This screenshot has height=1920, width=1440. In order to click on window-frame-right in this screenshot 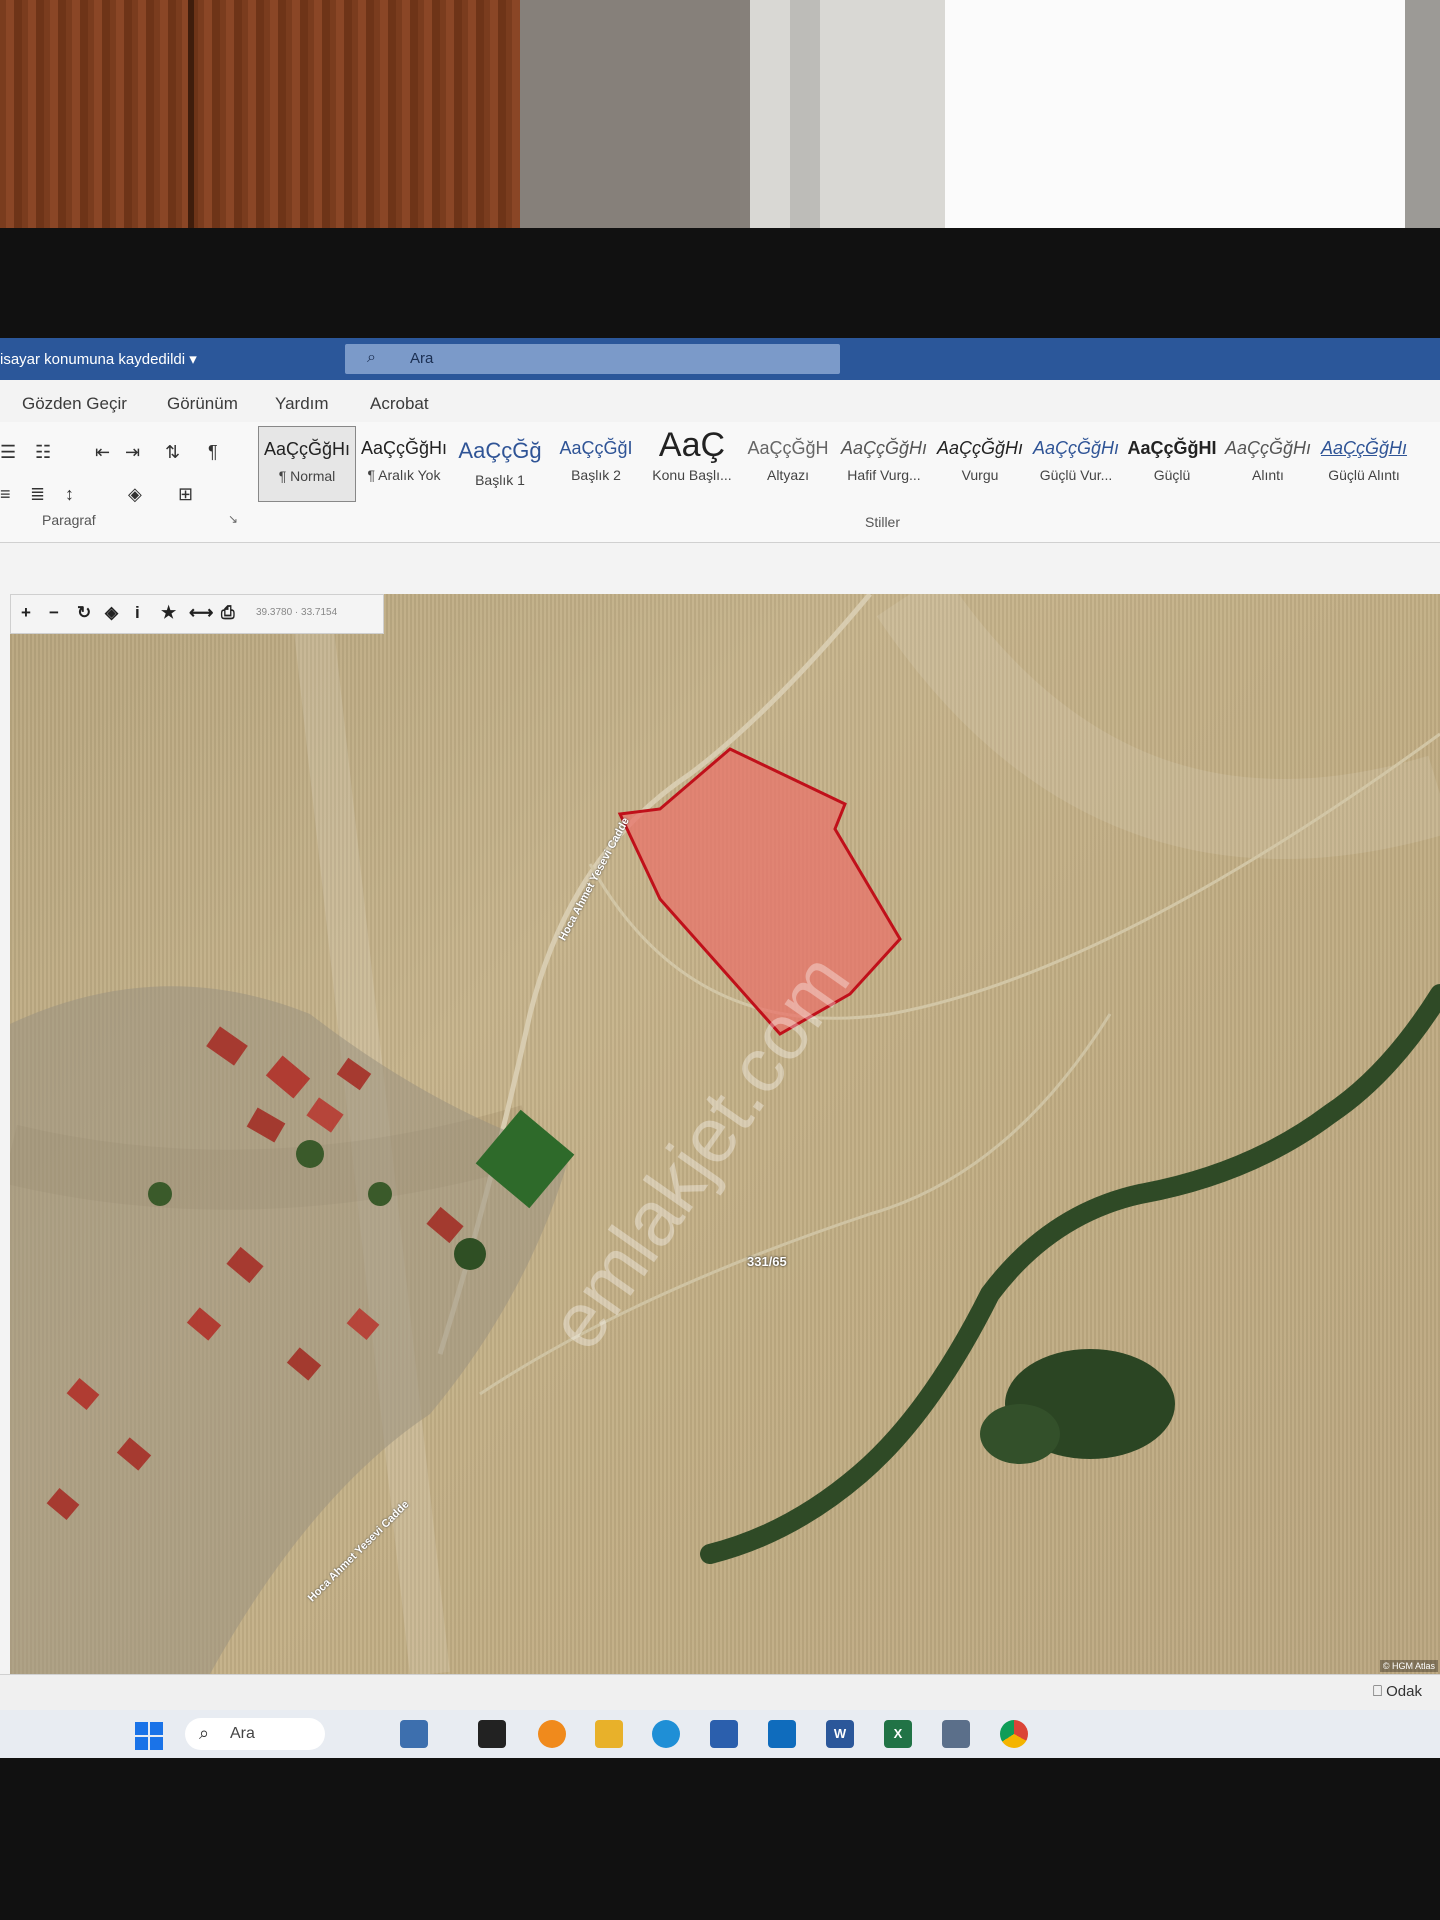, I will do `click(1422, 120)`.